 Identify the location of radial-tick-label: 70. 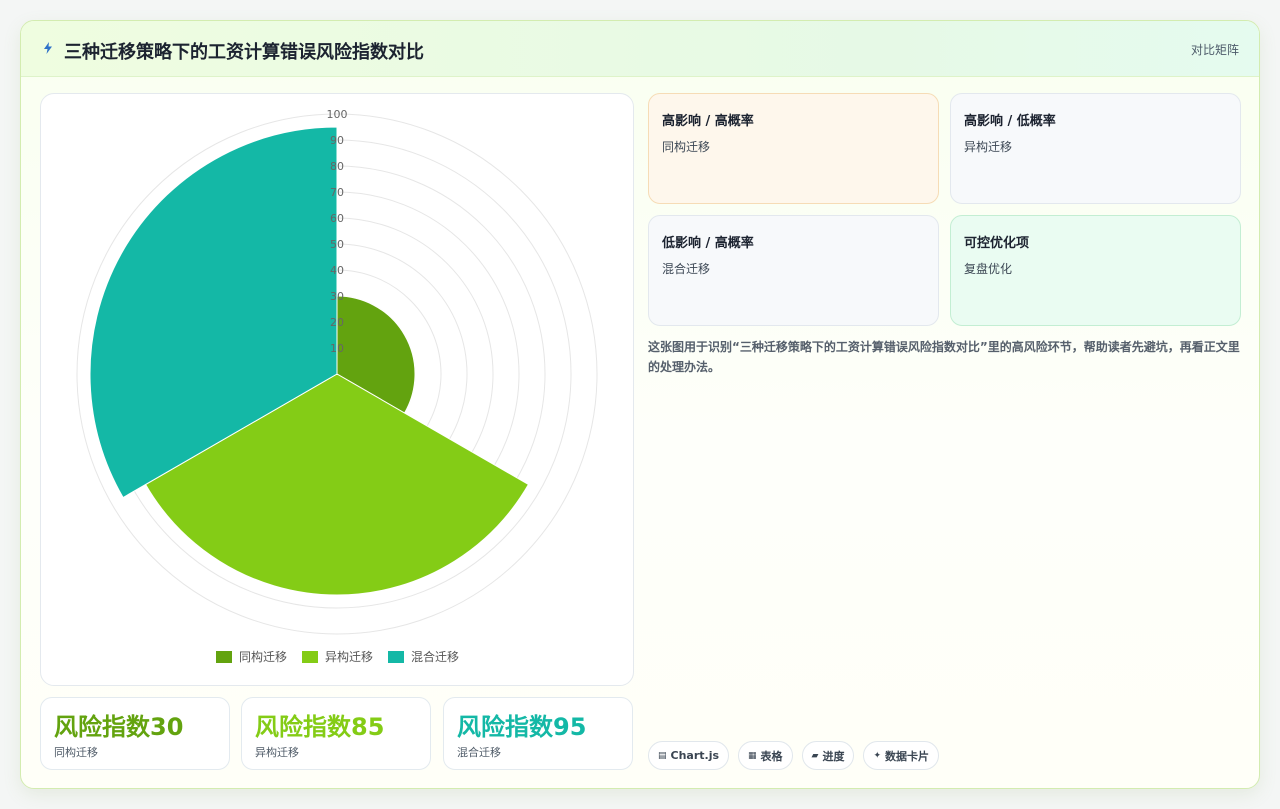
(337, 192).